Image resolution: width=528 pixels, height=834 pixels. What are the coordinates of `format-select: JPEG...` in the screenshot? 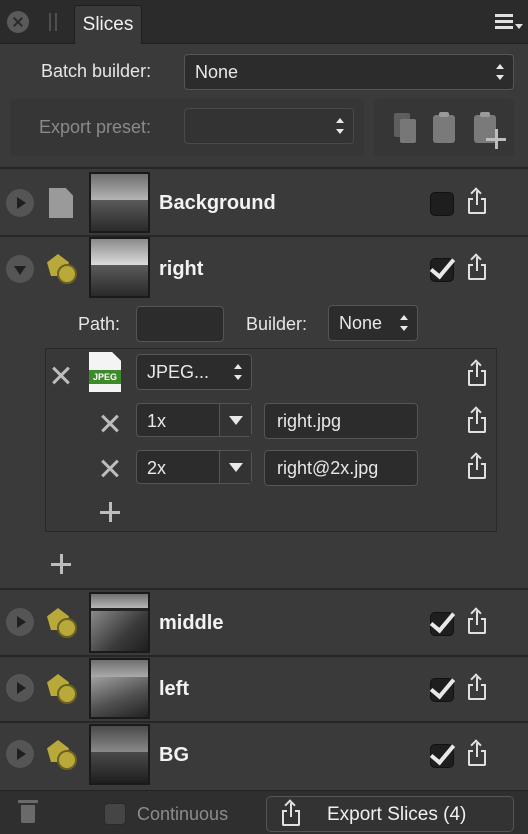 It's located at (194, 372).